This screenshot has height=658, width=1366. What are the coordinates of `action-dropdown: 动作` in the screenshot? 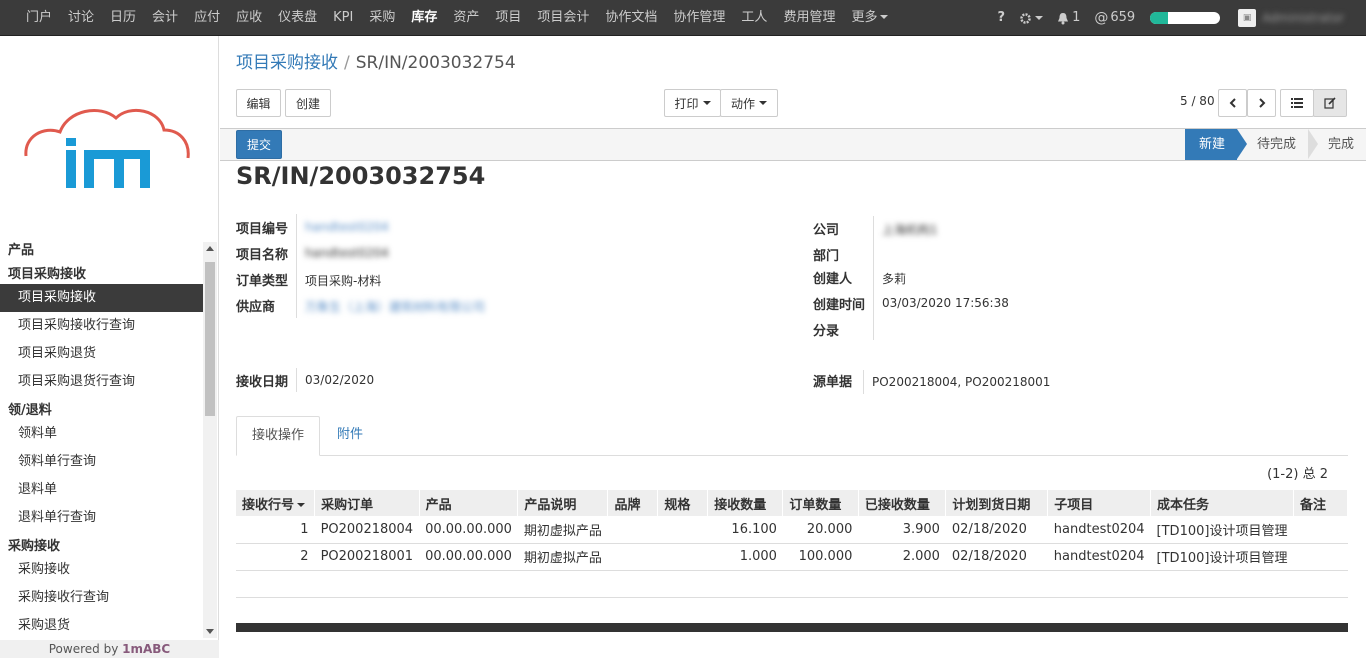 It's located at (749, 103).